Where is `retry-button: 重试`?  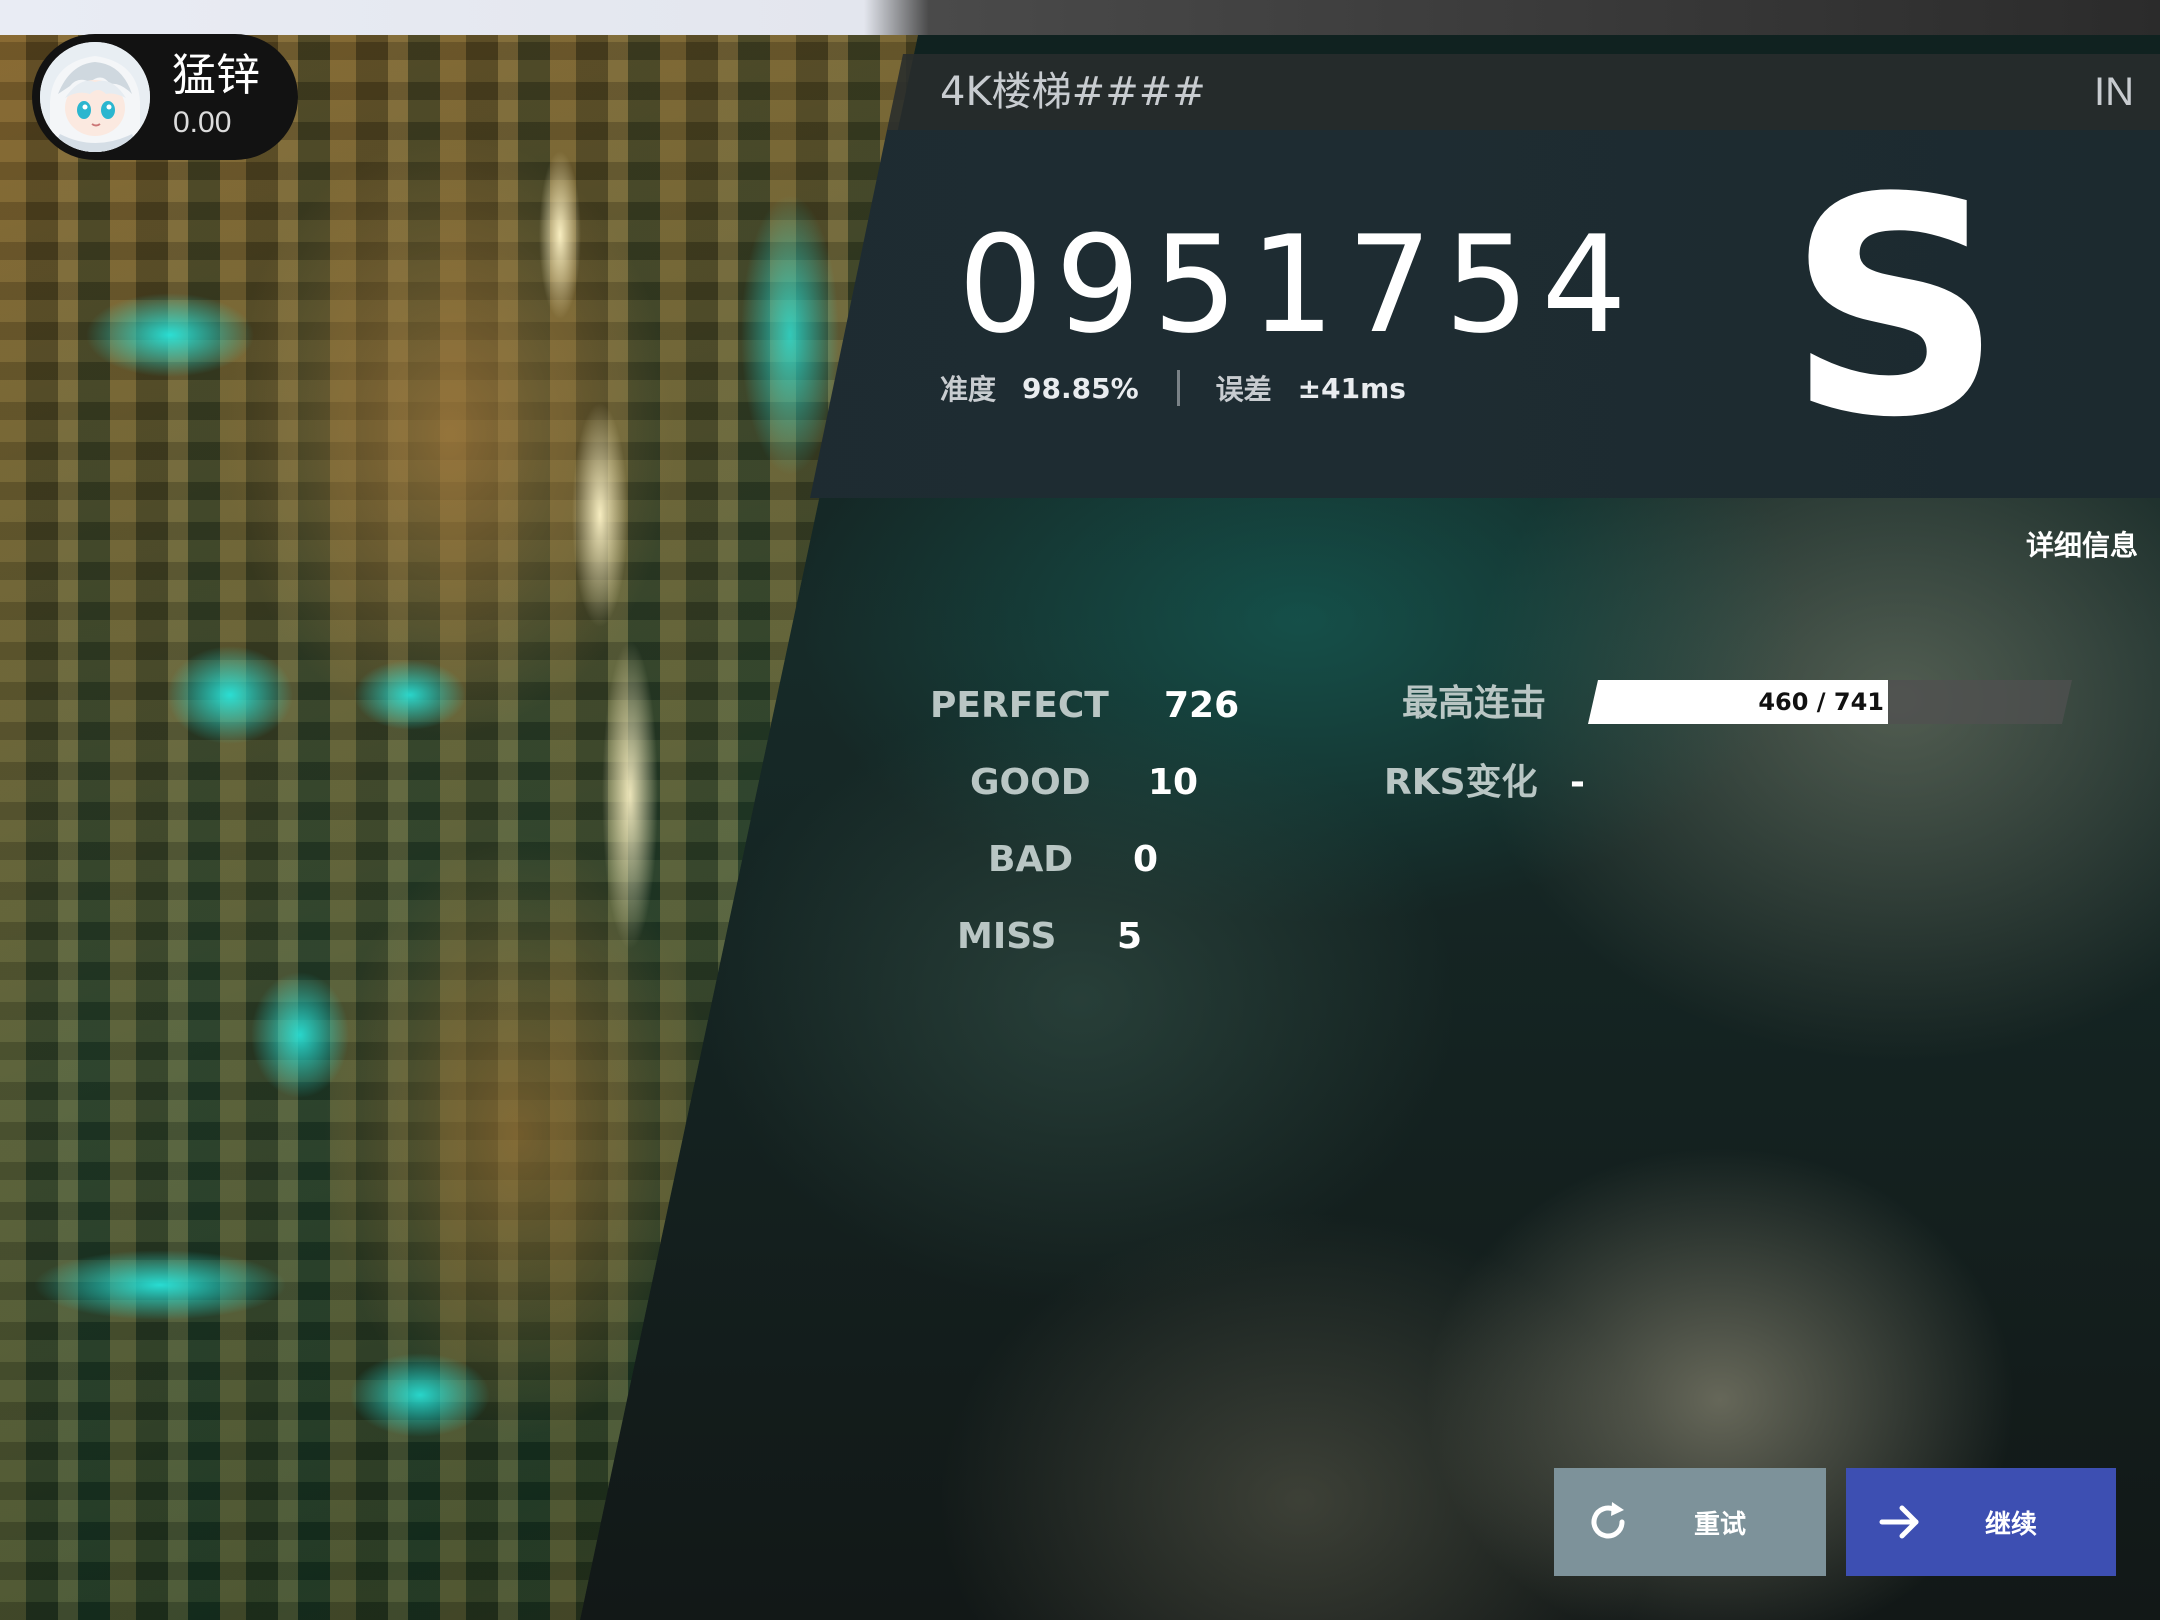 retry-button: 重试 is located at coordinates (1690, 1522).